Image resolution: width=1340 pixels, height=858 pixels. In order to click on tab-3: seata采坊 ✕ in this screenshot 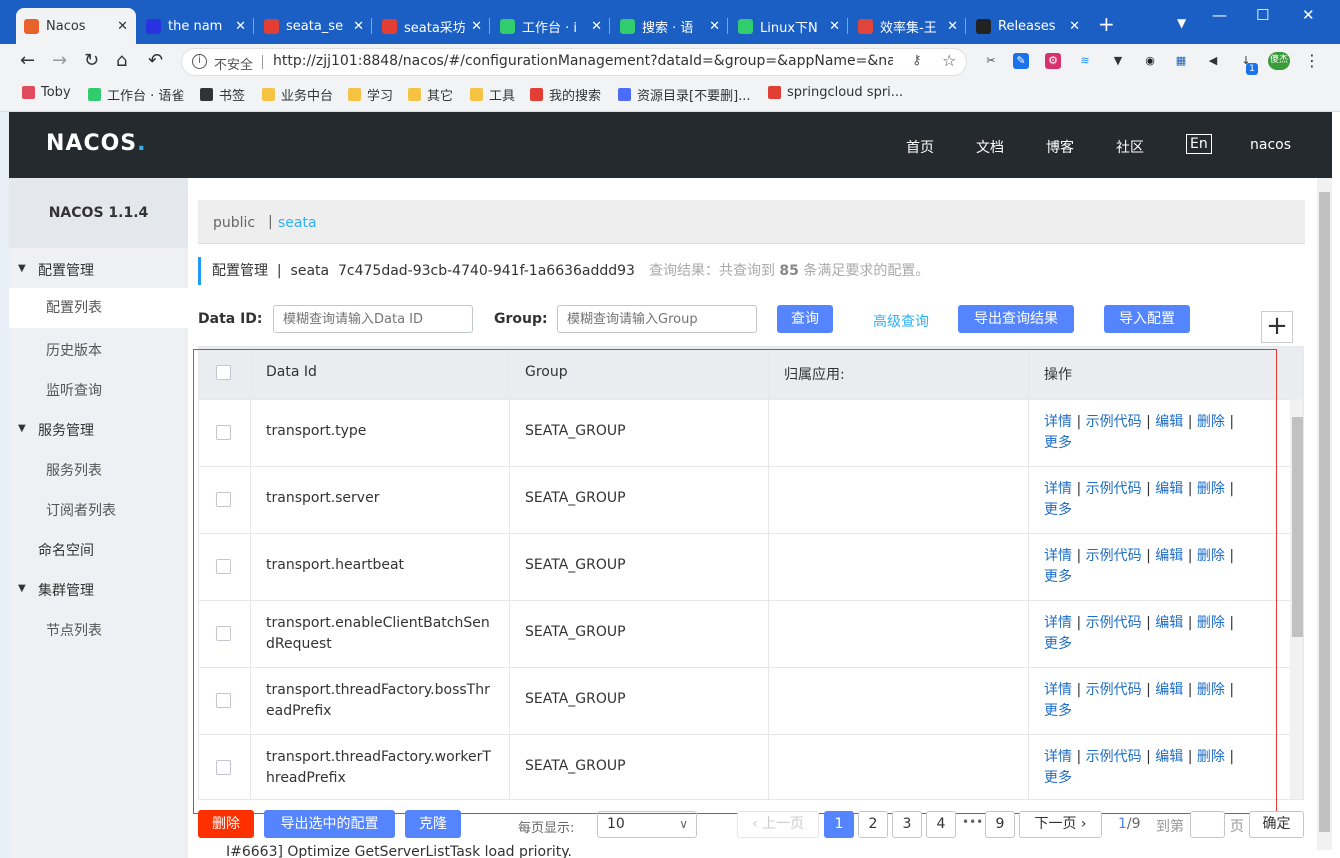, I will do `click(432, 26)`.